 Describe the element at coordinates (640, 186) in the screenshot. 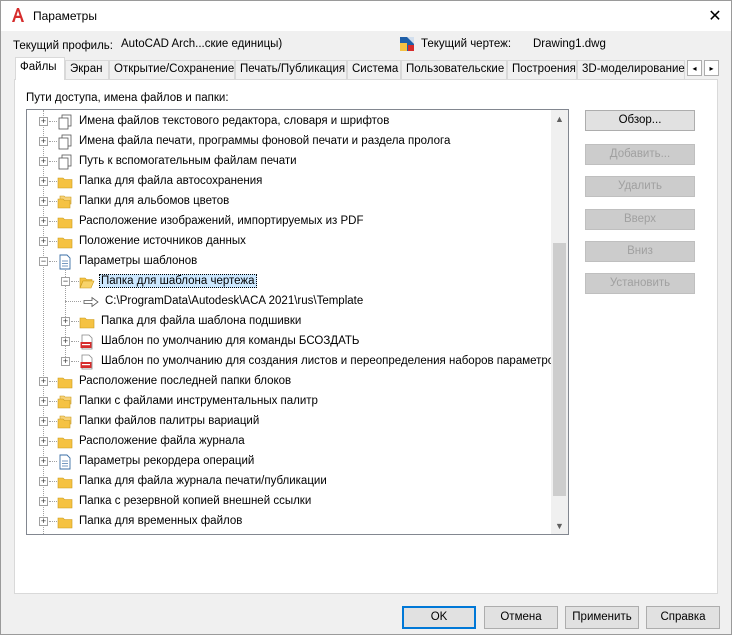

I see `remove-button: Удалить` at that location.